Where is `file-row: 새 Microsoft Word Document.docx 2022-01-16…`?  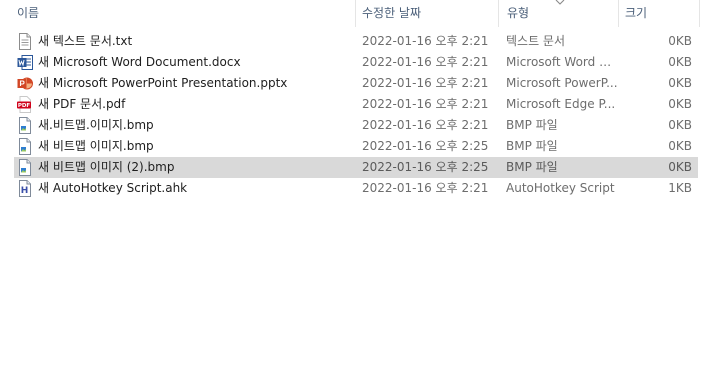 file-row: 새 Microsoft Word Document.docx 2022-01-16… is located at coordinates (356, 62).